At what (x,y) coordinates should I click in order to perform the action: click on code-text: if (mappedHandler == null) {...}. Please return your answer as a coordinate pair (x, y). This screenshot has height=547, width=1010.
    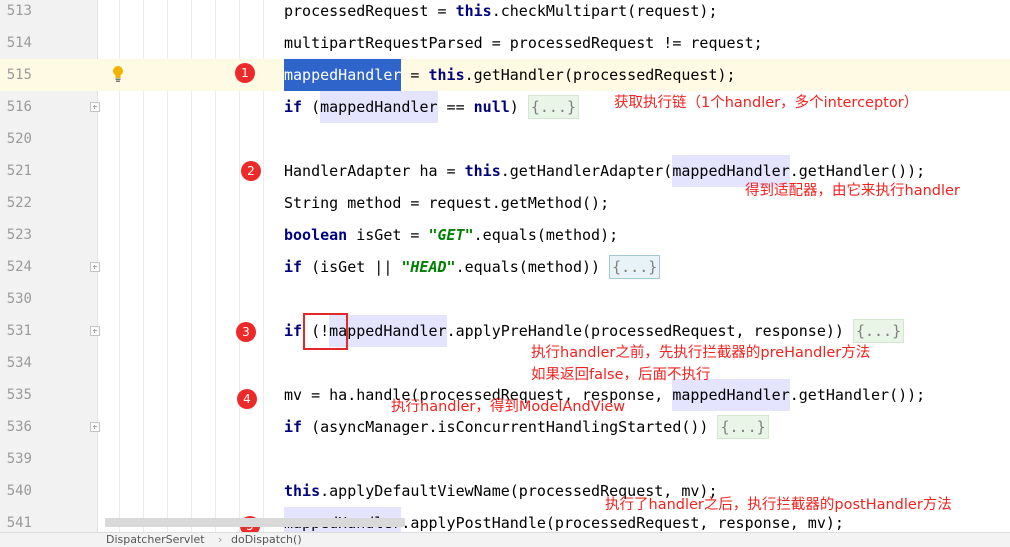
    Looking at the image, I should click on (431, 107).